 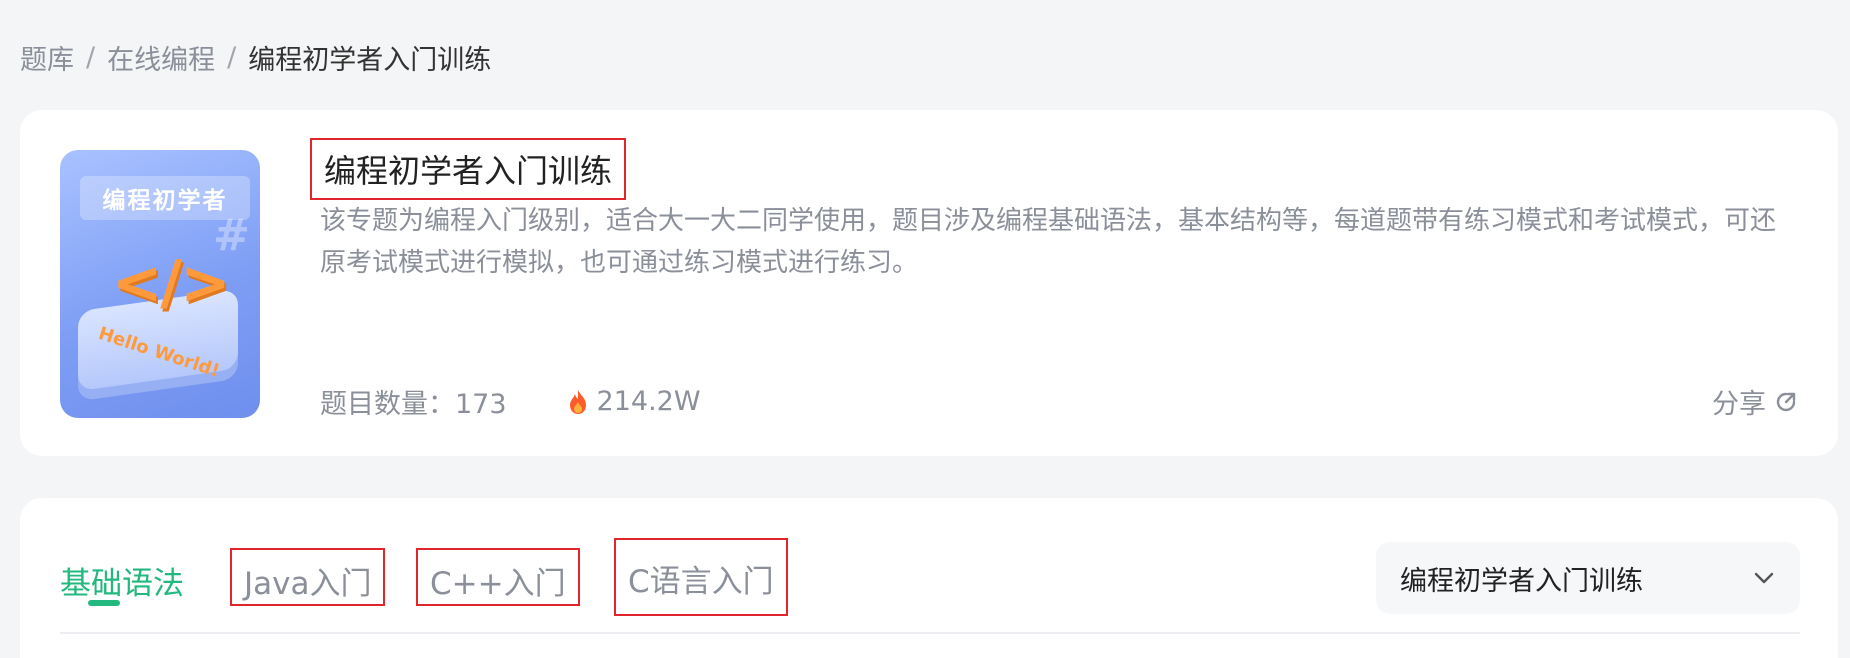 I want to click on course-cover-image: 编程初学者 # </> Hello World!, so click(x=160, y=284).